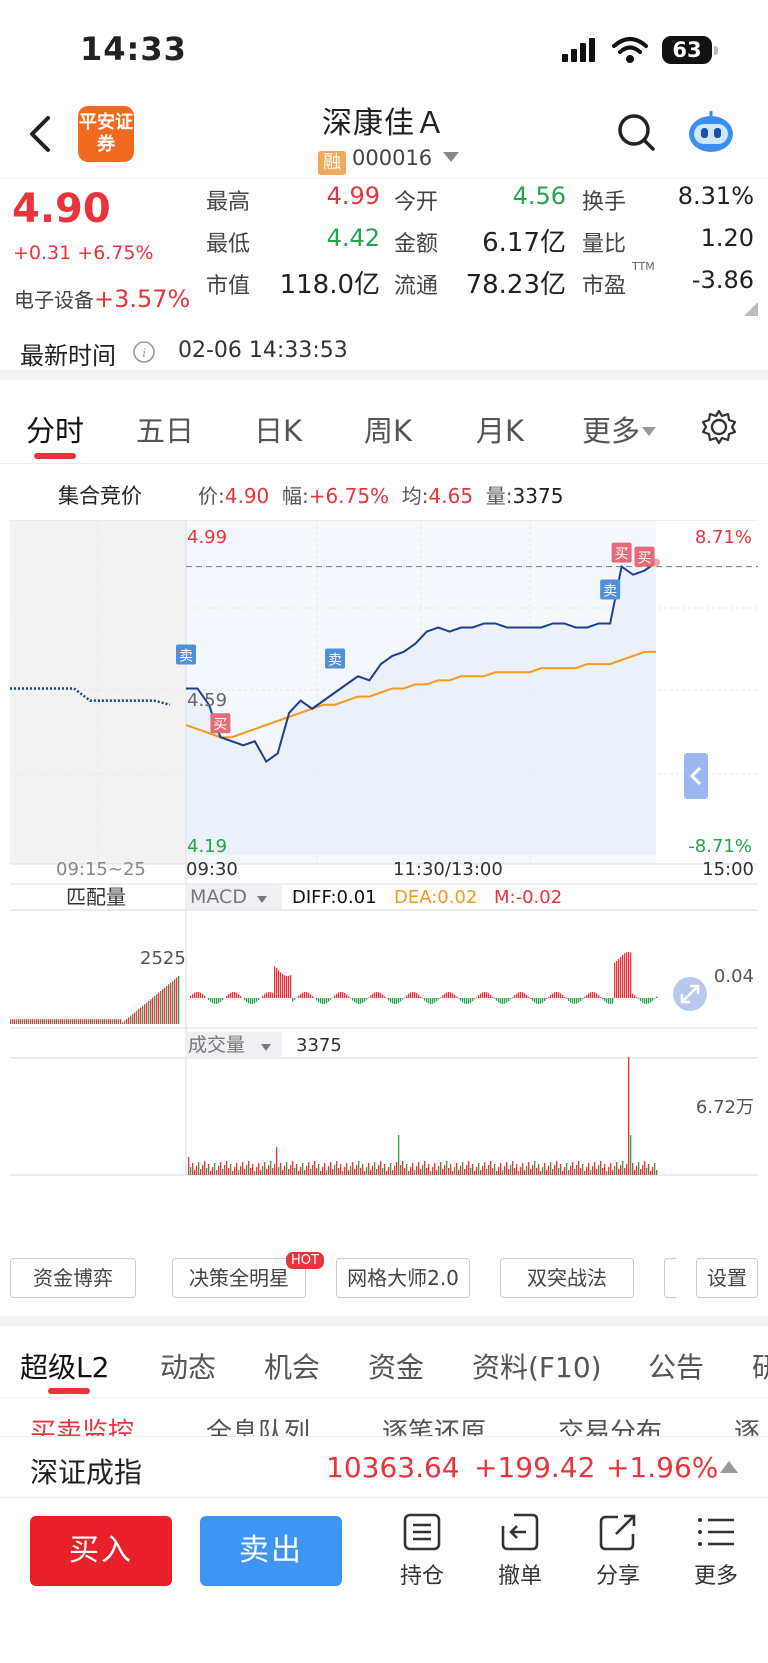 This screenshot has width=768, height=1663. I want to click on holdings-button: 持仓, so click(422, 1551).